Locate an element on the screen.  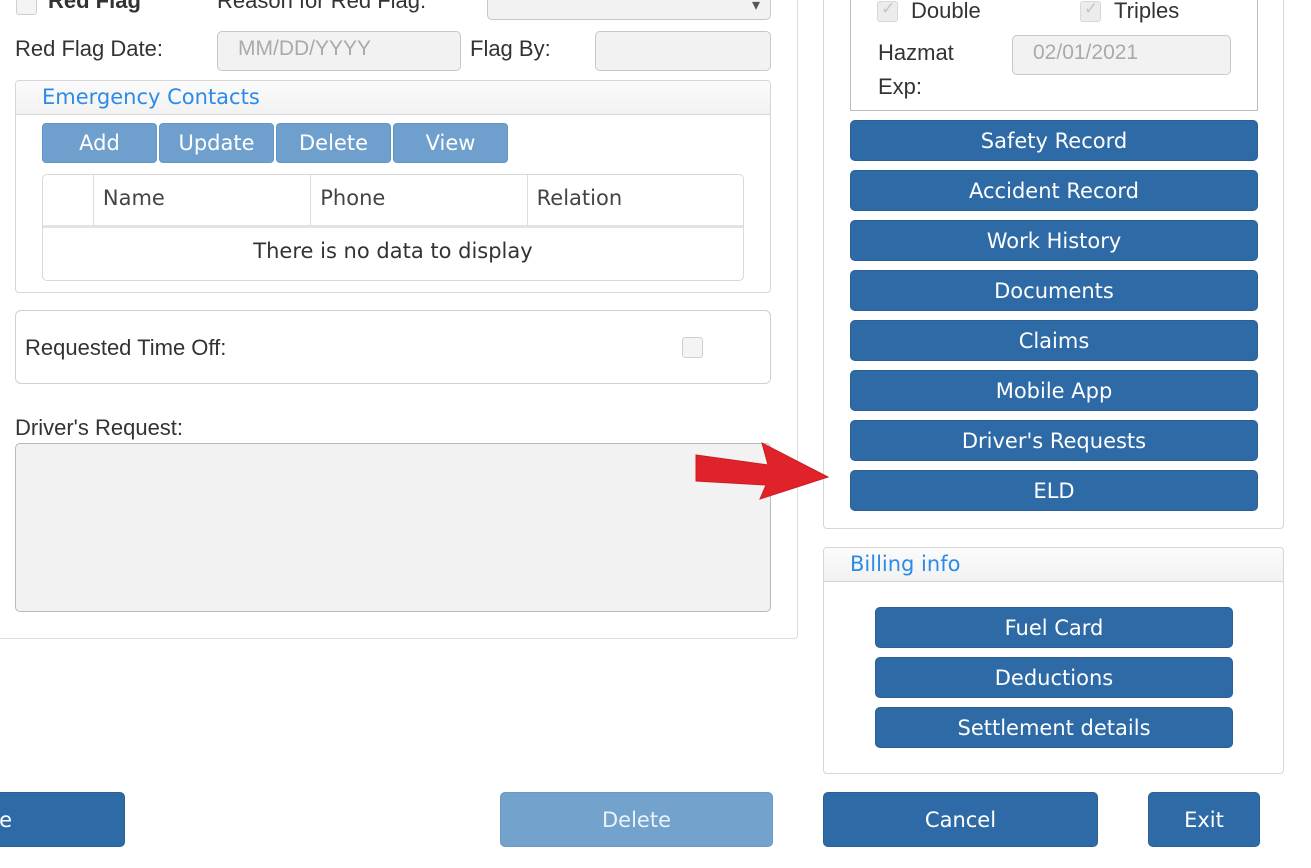
triples-checkbox: ✓ is located at coordinates (1090, 11).